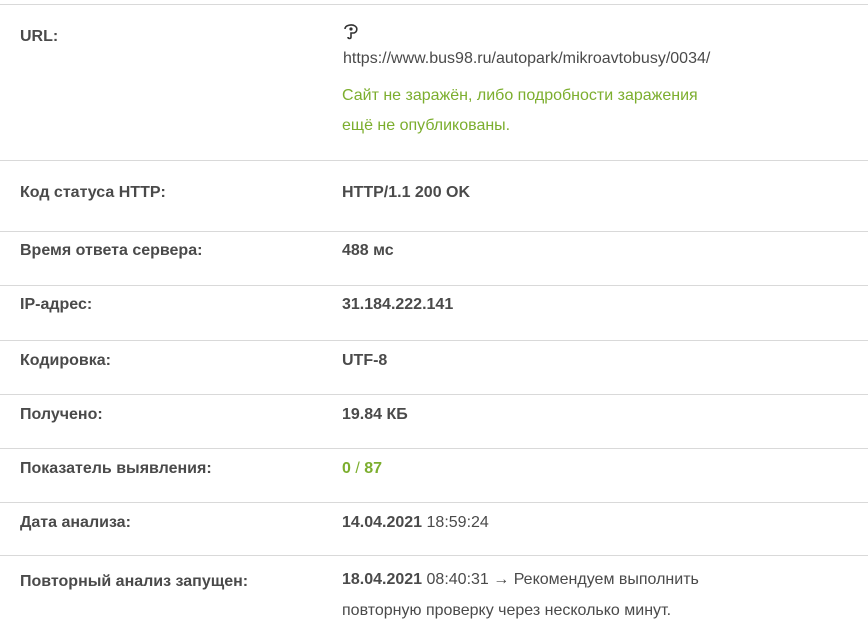  I want to click on ip-label: IP-адрес:, so click(56, 304).